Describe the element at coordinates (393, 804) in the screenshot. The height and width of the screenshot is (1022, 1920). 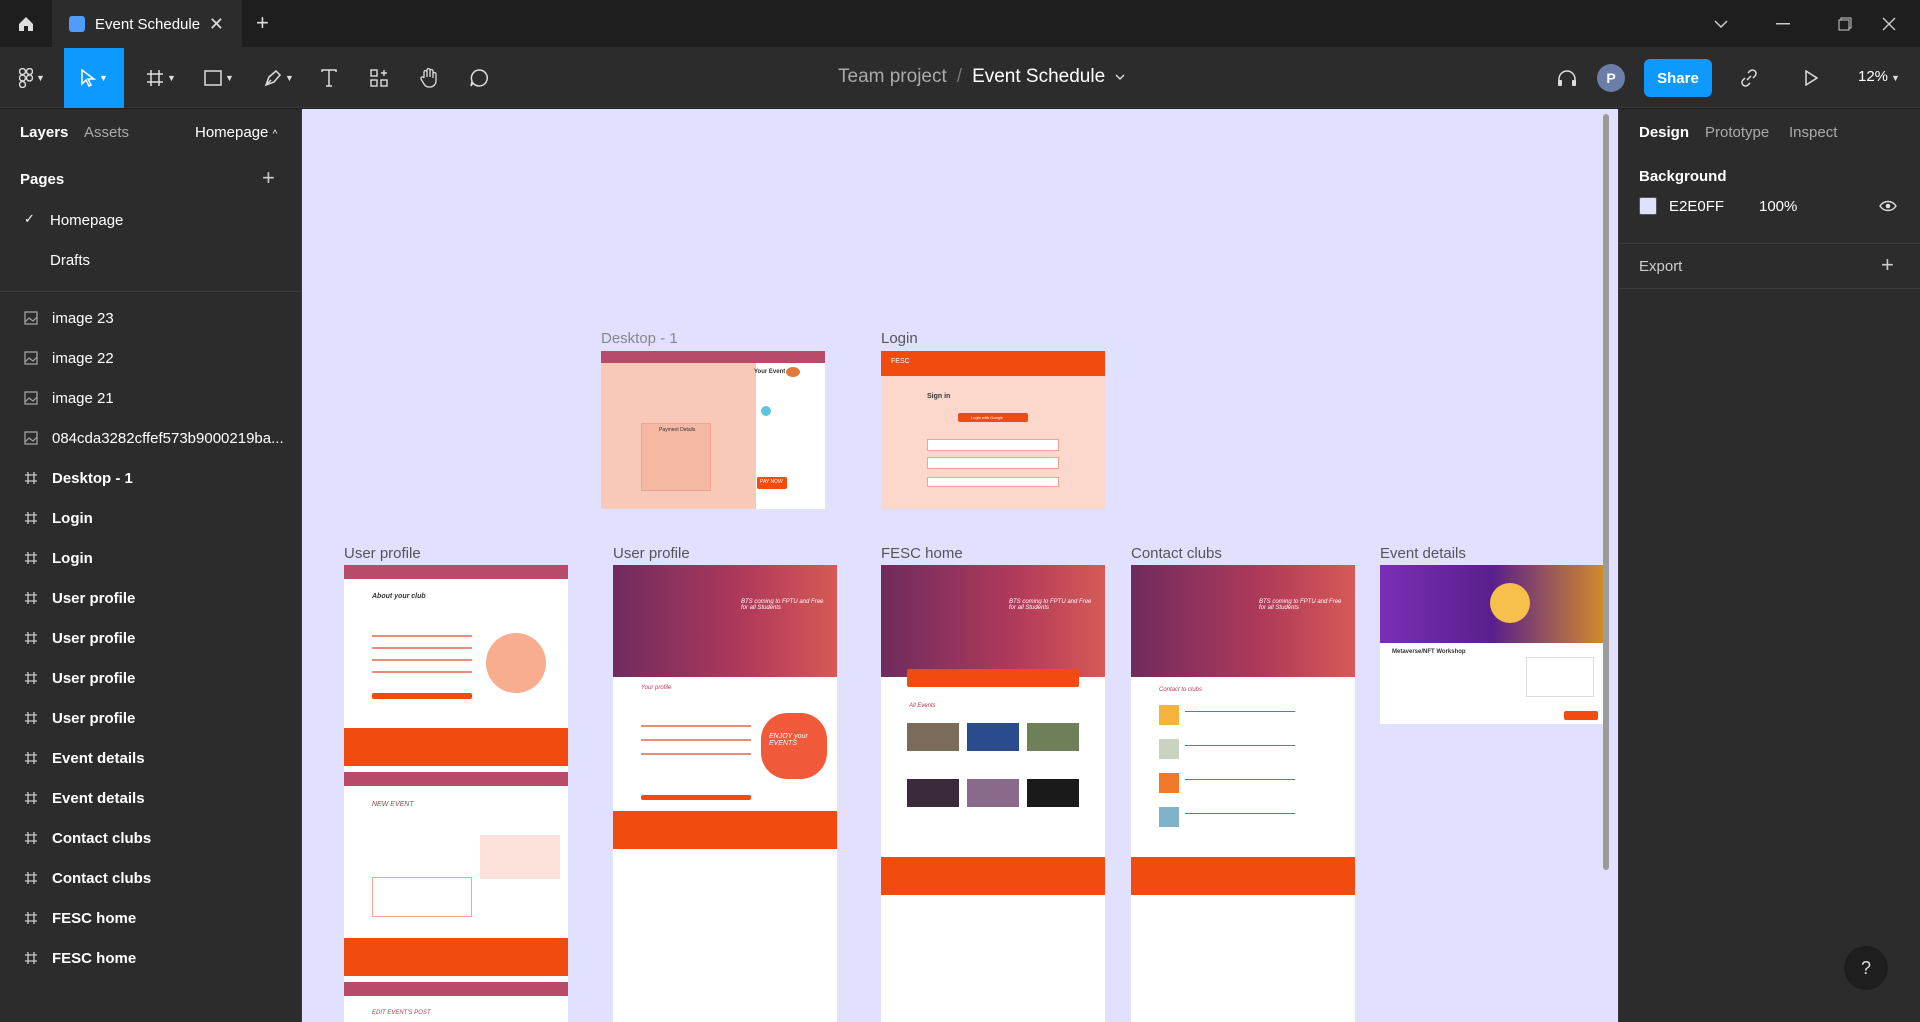
I see `new-event-title: NEW EVENT` at that location.